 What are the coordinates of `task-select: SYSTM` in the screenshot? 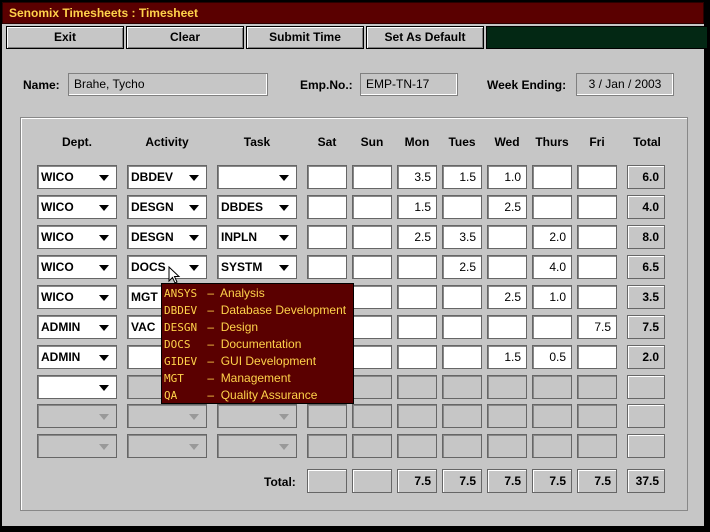 It's located at (257, 267).